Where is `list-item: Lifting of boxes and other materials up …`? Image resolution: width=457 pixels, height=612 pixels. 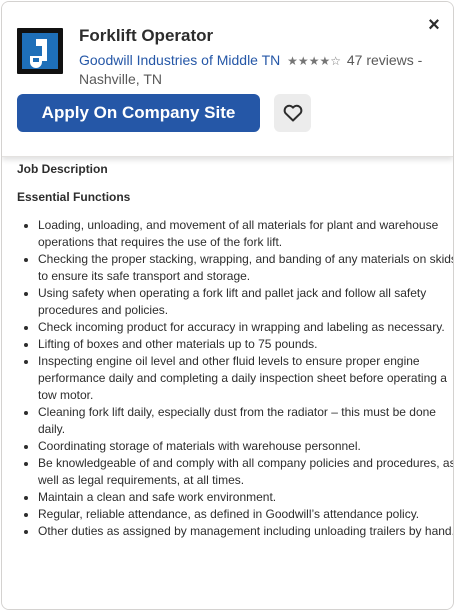 list-item: Lifting of boxes and other materials up … is located at coordinates (245, 344).